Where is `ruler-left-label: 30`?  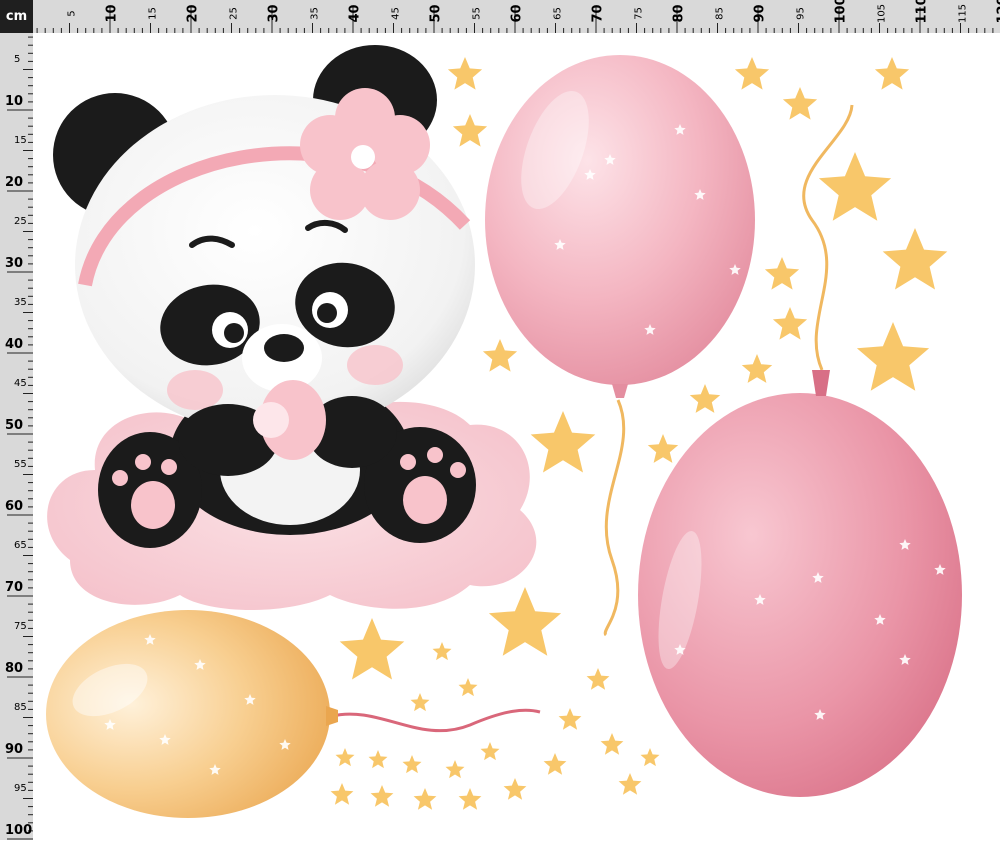
ruler-left-label: 30 is located at coordinates (14, 263).